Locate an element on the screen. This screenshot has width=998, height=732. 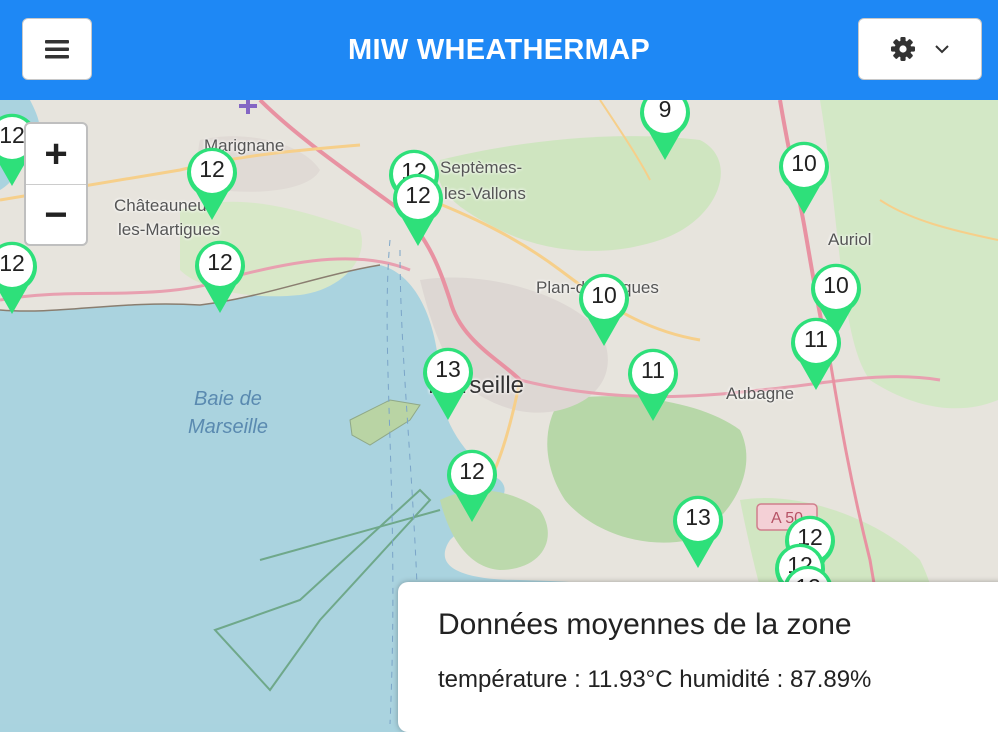
zoom-control: + − is located at coordinates (56, 184).